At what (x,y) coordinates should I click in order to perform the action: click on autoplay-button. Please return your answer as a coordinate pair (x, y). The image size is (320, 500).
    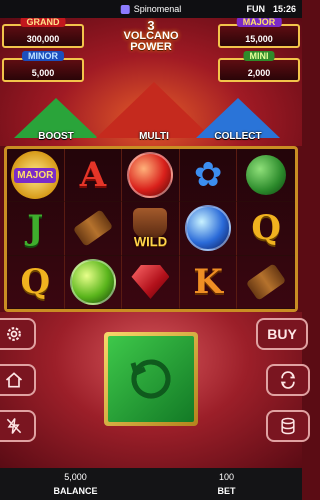
    Looking at the image, I should click on (288, 380).